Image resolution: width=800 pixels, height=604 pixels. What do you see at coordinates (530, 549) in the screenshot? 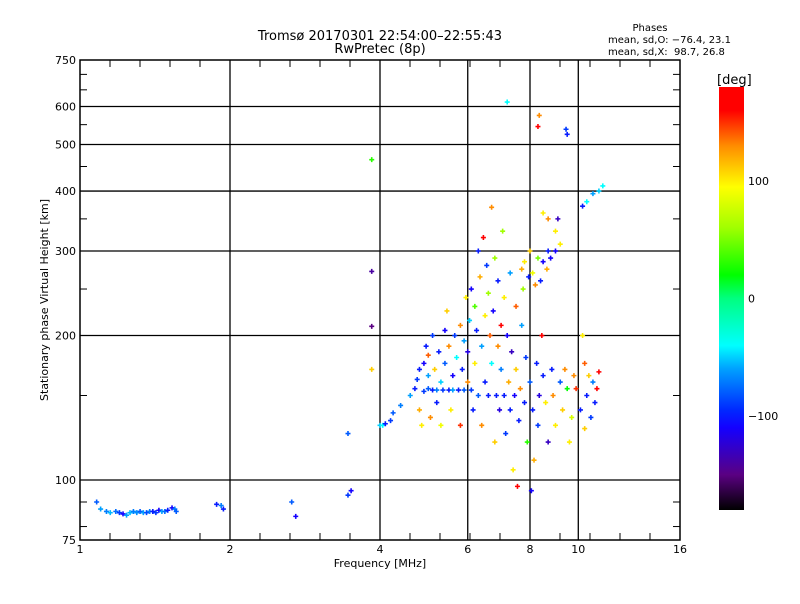
I see `x-tick-label: 8` at bounding box center [530, 549].